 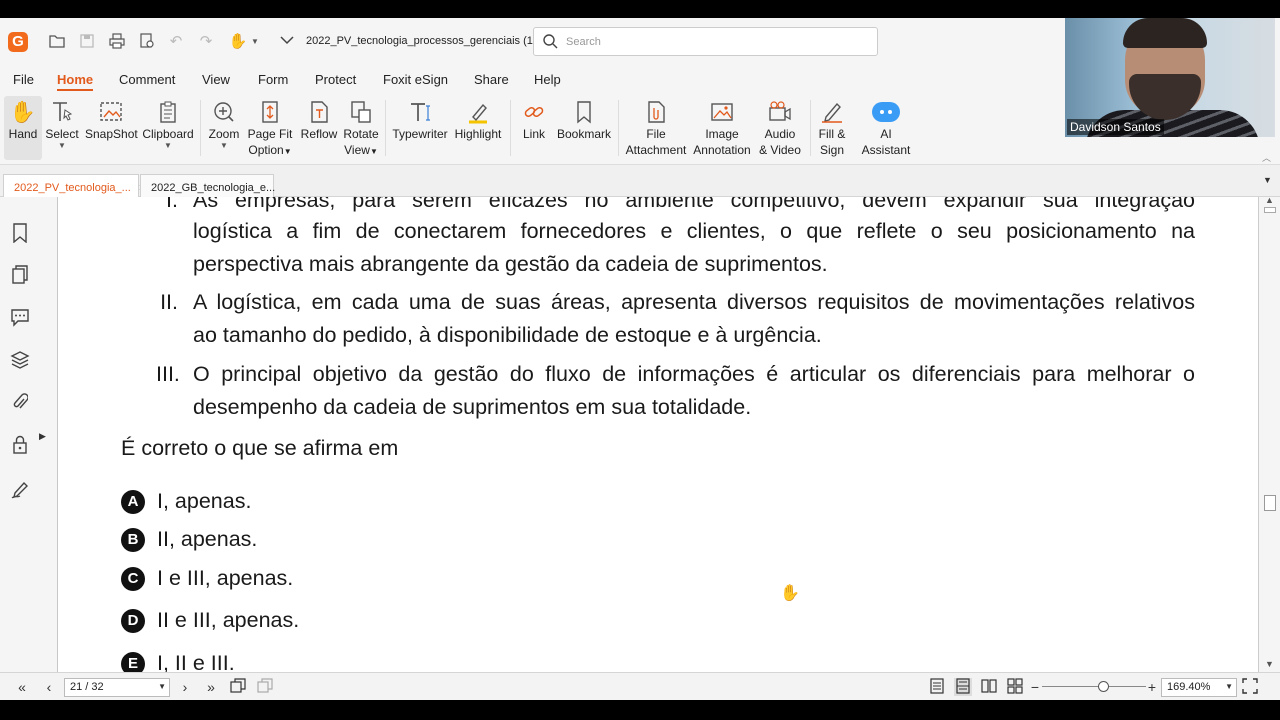 What do you see at coordinates (87, 42) in the screenshot?
I see `save-icon` at bounding box center [87, 42].